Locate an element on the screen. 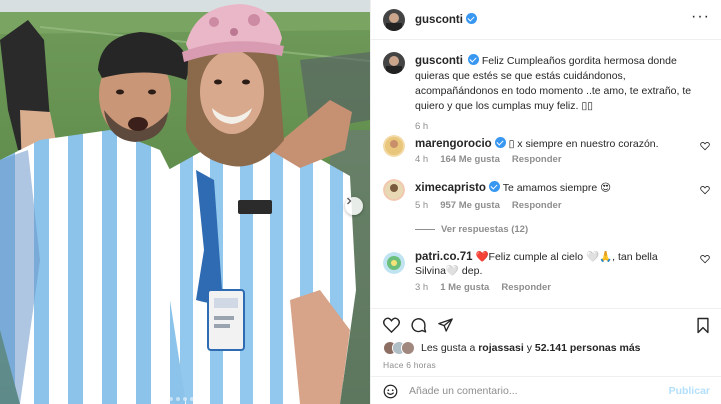 The image size is (721, 404). comment-username: marengorocio is located at coordinates (453, 144).